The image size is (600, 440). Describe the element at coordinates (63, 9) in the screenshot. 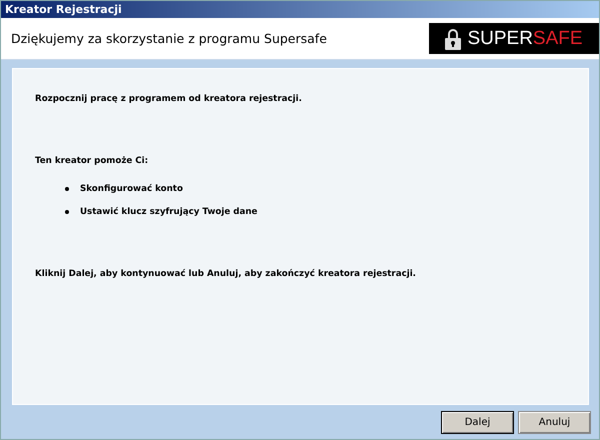

I see `window-title: Kreator Rejestracji` at that location.